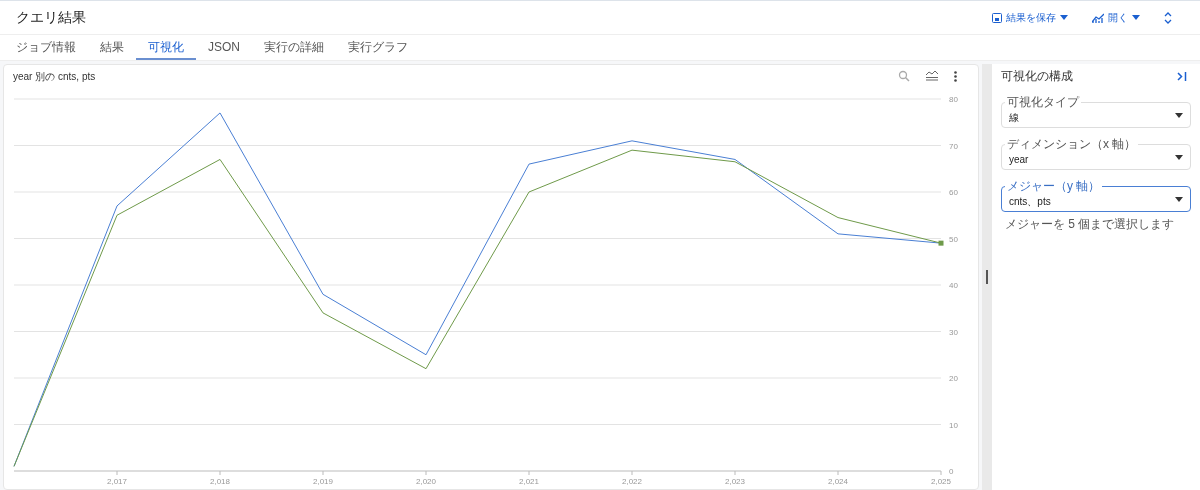 The image size is (1200, 490). What do you see at coordinates (112, 48) in the screenshot?
I see `tab: 結果` at bounding box center [112, 48].